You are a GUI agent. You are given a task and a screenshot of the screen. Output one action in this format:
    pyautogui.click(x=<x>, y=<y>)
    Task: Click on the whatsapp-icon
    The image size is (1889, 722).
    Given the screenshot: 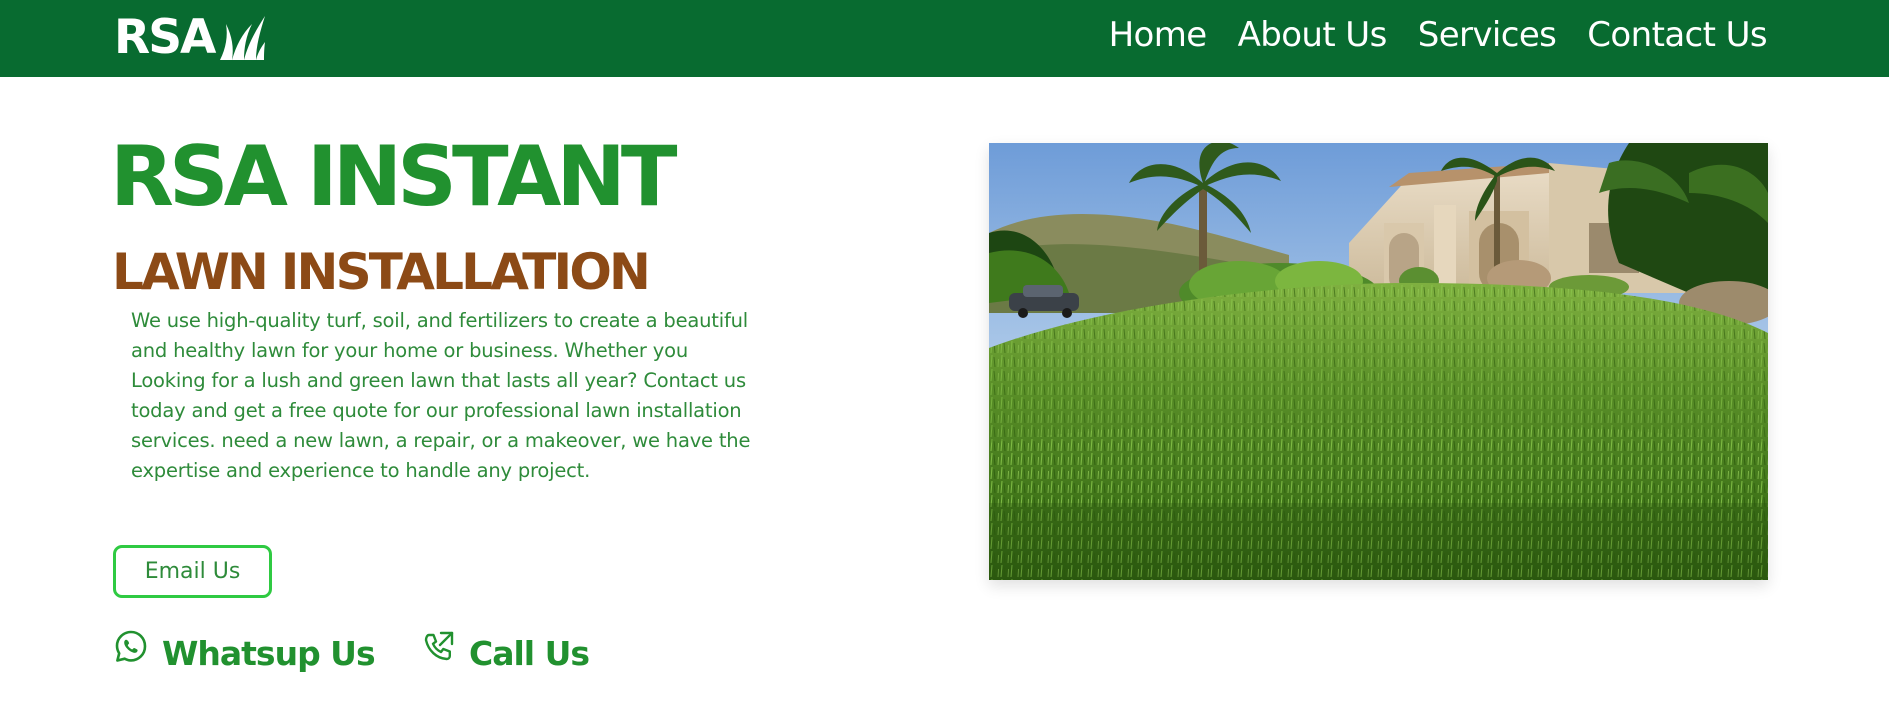 What is the action you would take?
    pyautogui.click(x=131, y=646)
    